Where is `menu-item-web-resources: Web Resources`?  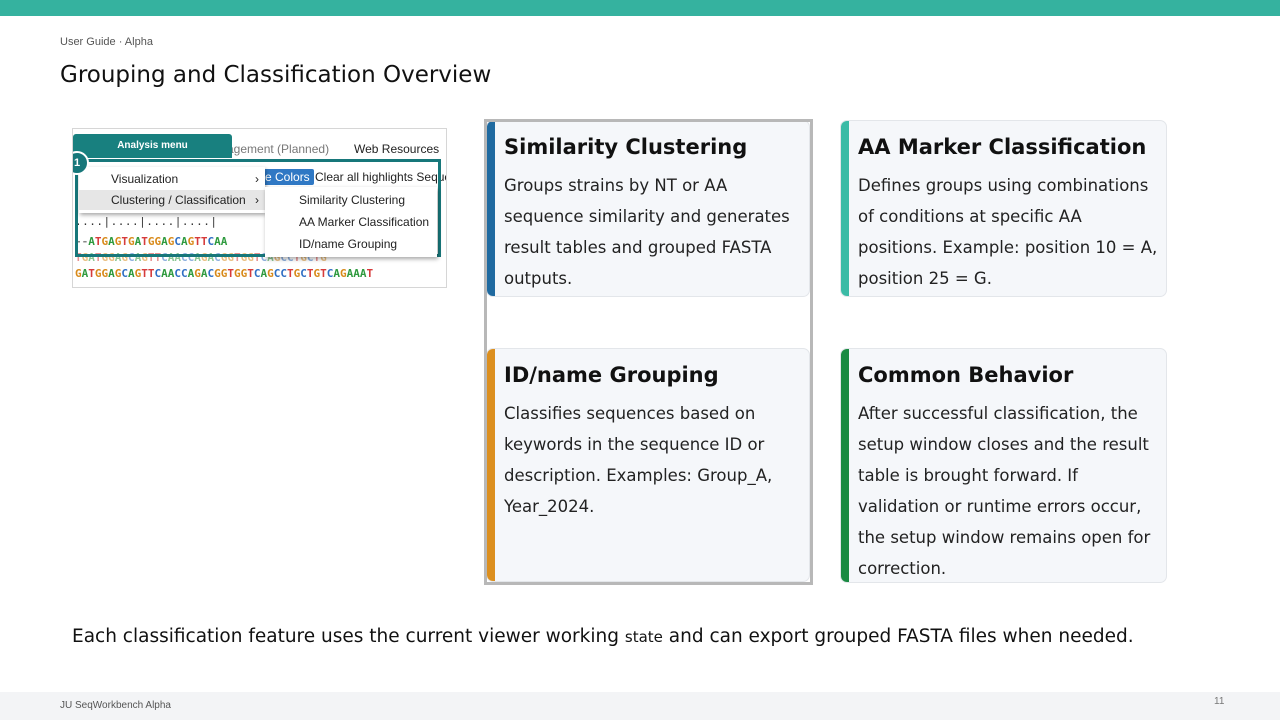 menu-item-web-resources: Web Resources is located at coordinates (396, 149).